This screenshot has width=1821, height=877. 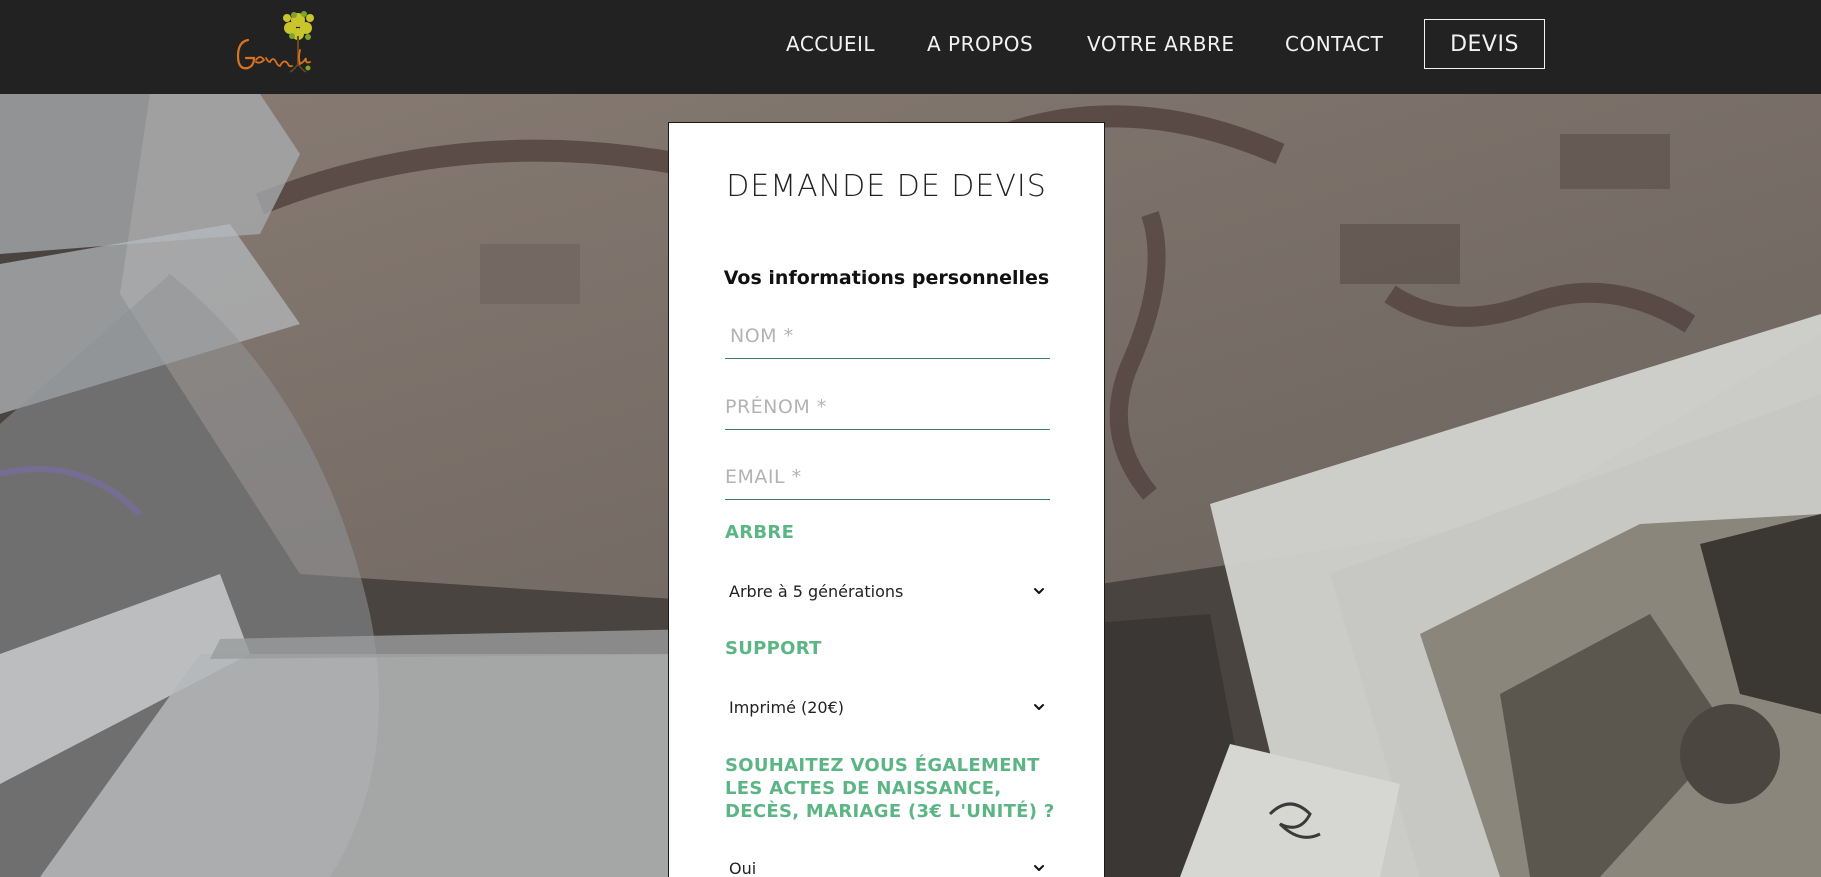 What do you see at coordinates (887, 336) in the screenshot?
I see `nom-field` at bounding box center [887, 336].